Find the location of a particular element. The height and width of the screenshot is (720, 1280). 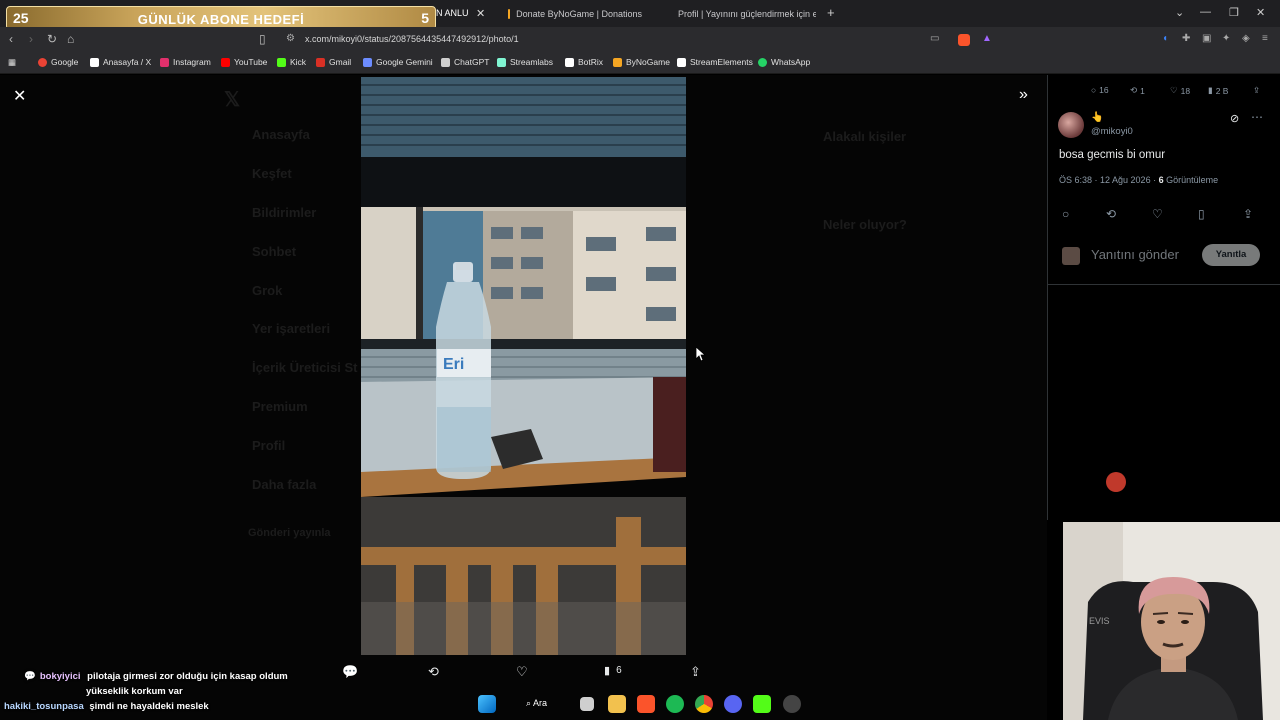

sidebar-icon: ▣ is located at coordinates (1206, 38).